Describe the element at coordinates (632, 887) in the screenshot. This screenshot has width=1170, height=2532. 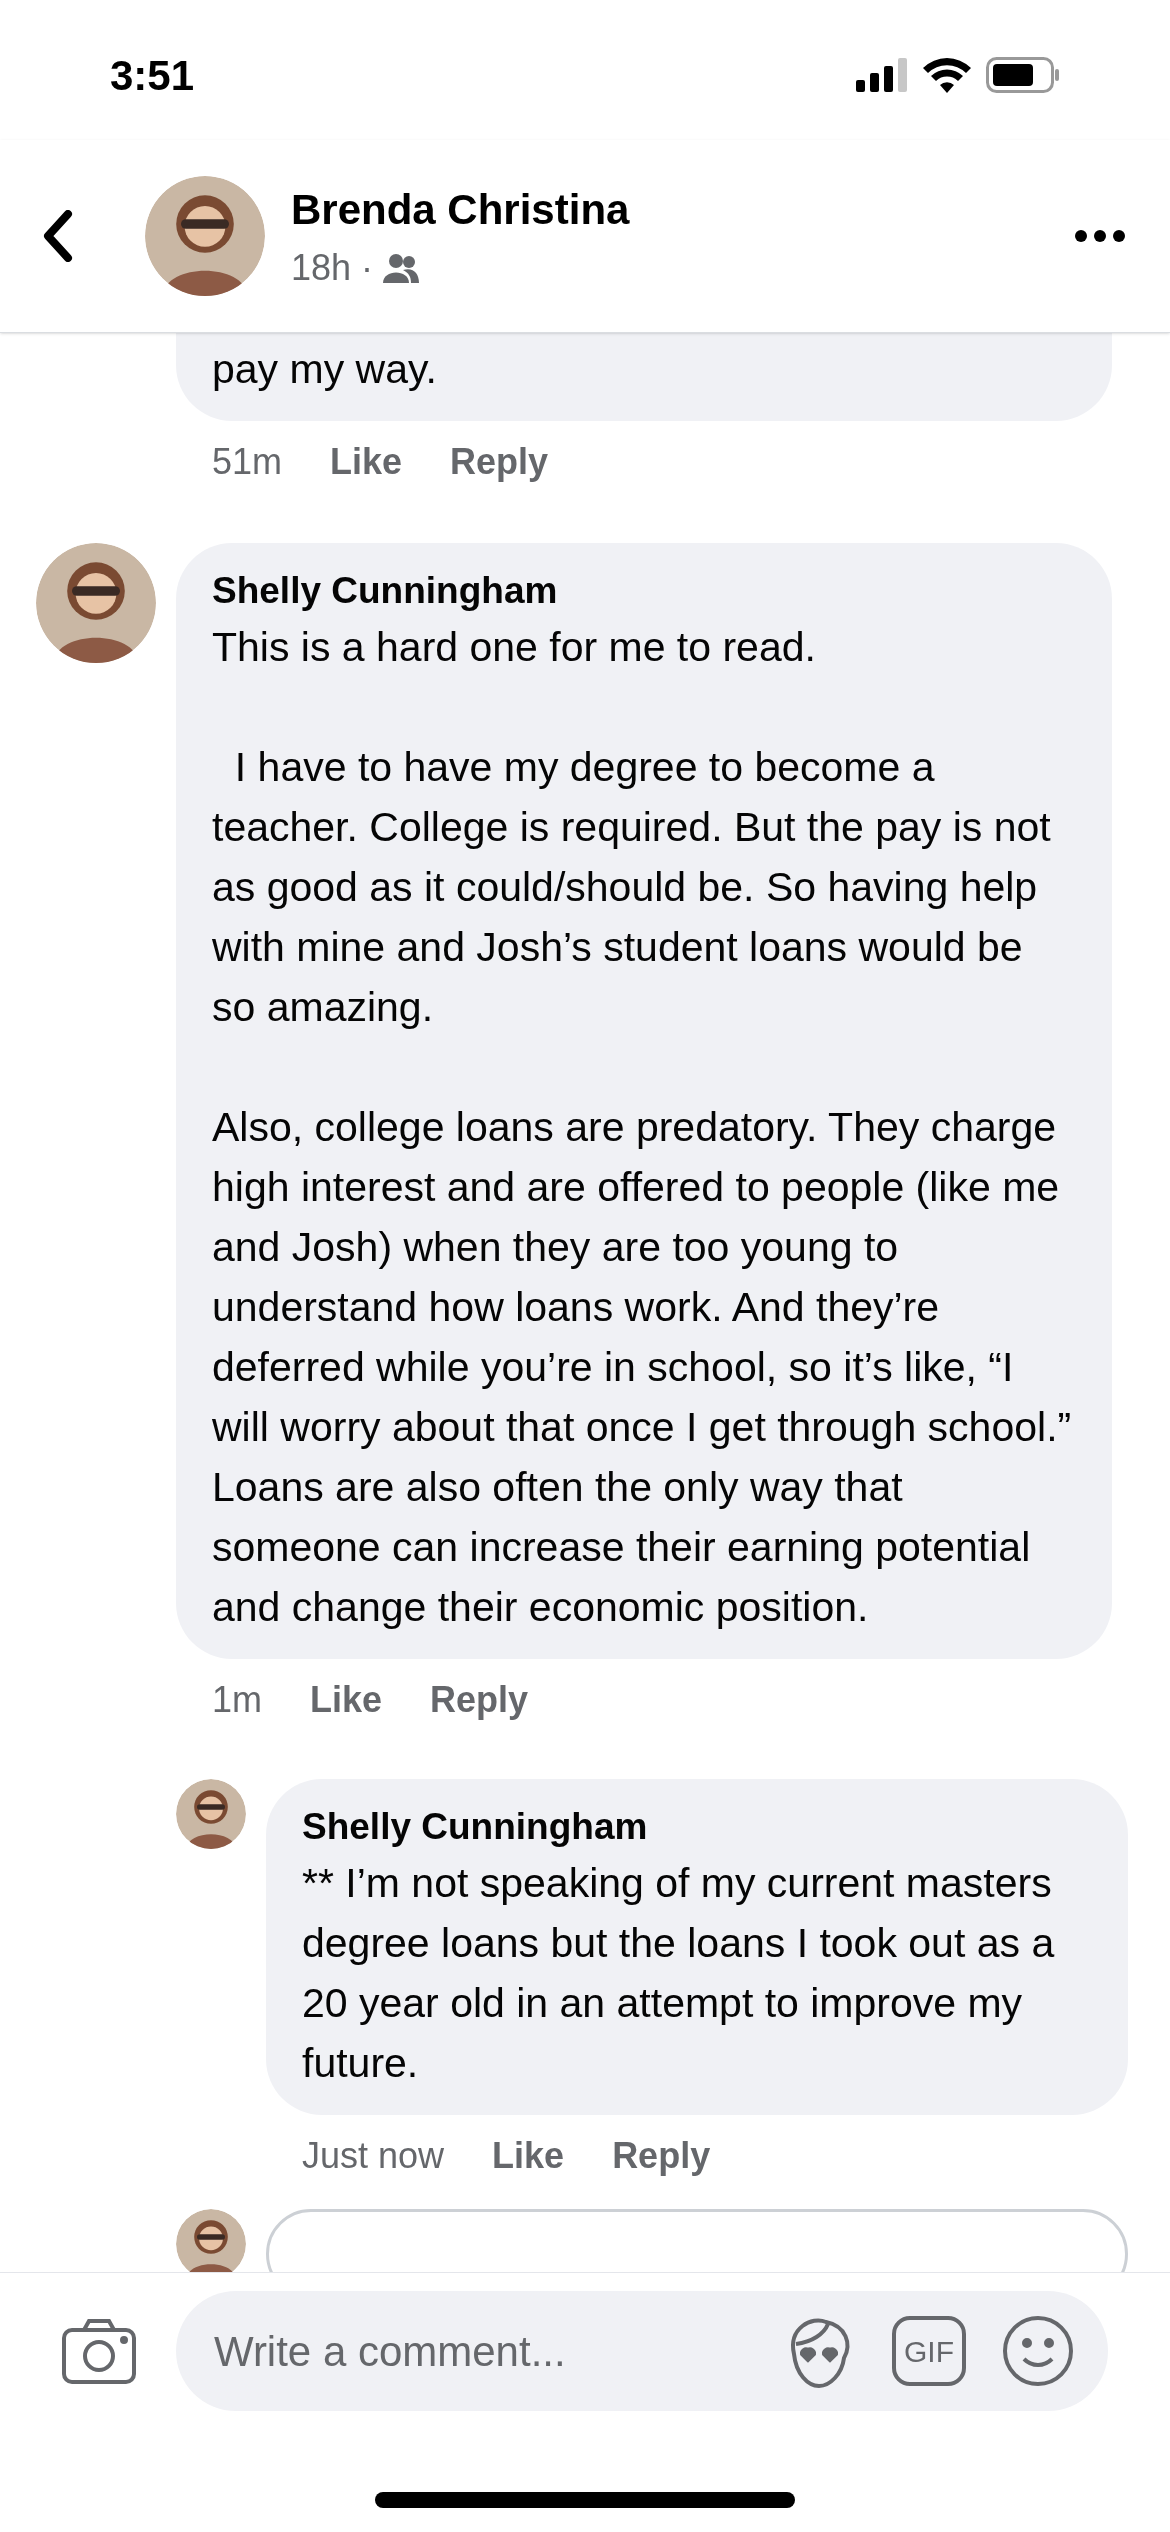
I see `comment-text: I have to have my degree to become a teacher. College is required. But the pay is not as good as it could/should be. So having help with mine and Josh’s student loans would be so amazing.` at that location.